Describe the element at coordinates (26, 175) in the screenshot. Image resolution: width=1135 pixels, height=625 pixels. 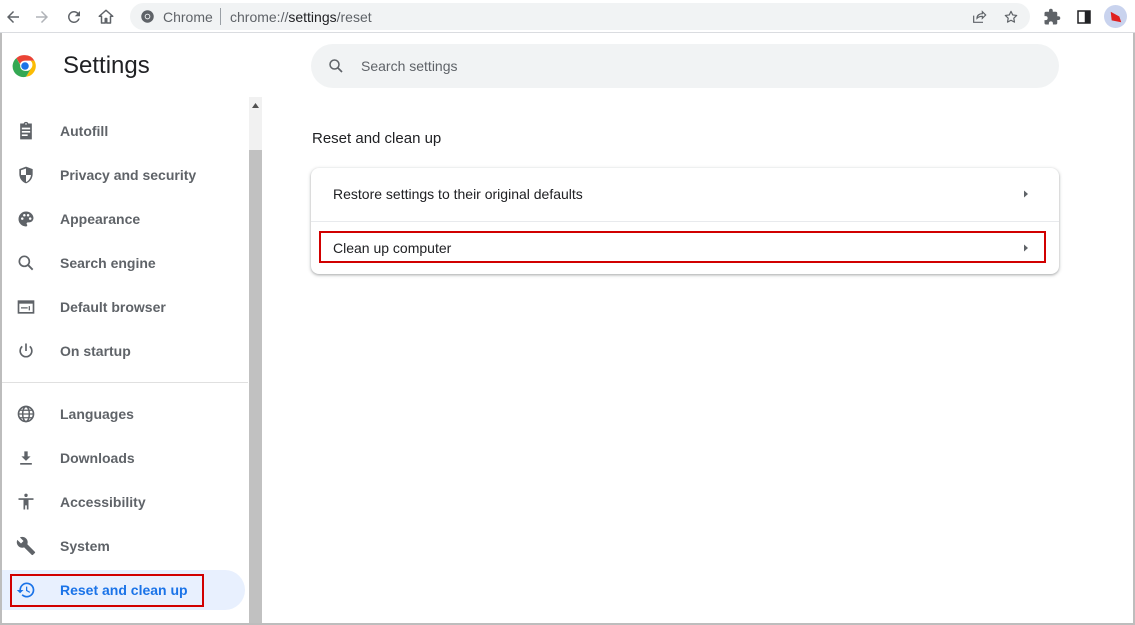
I see `shield-icon` at that location.